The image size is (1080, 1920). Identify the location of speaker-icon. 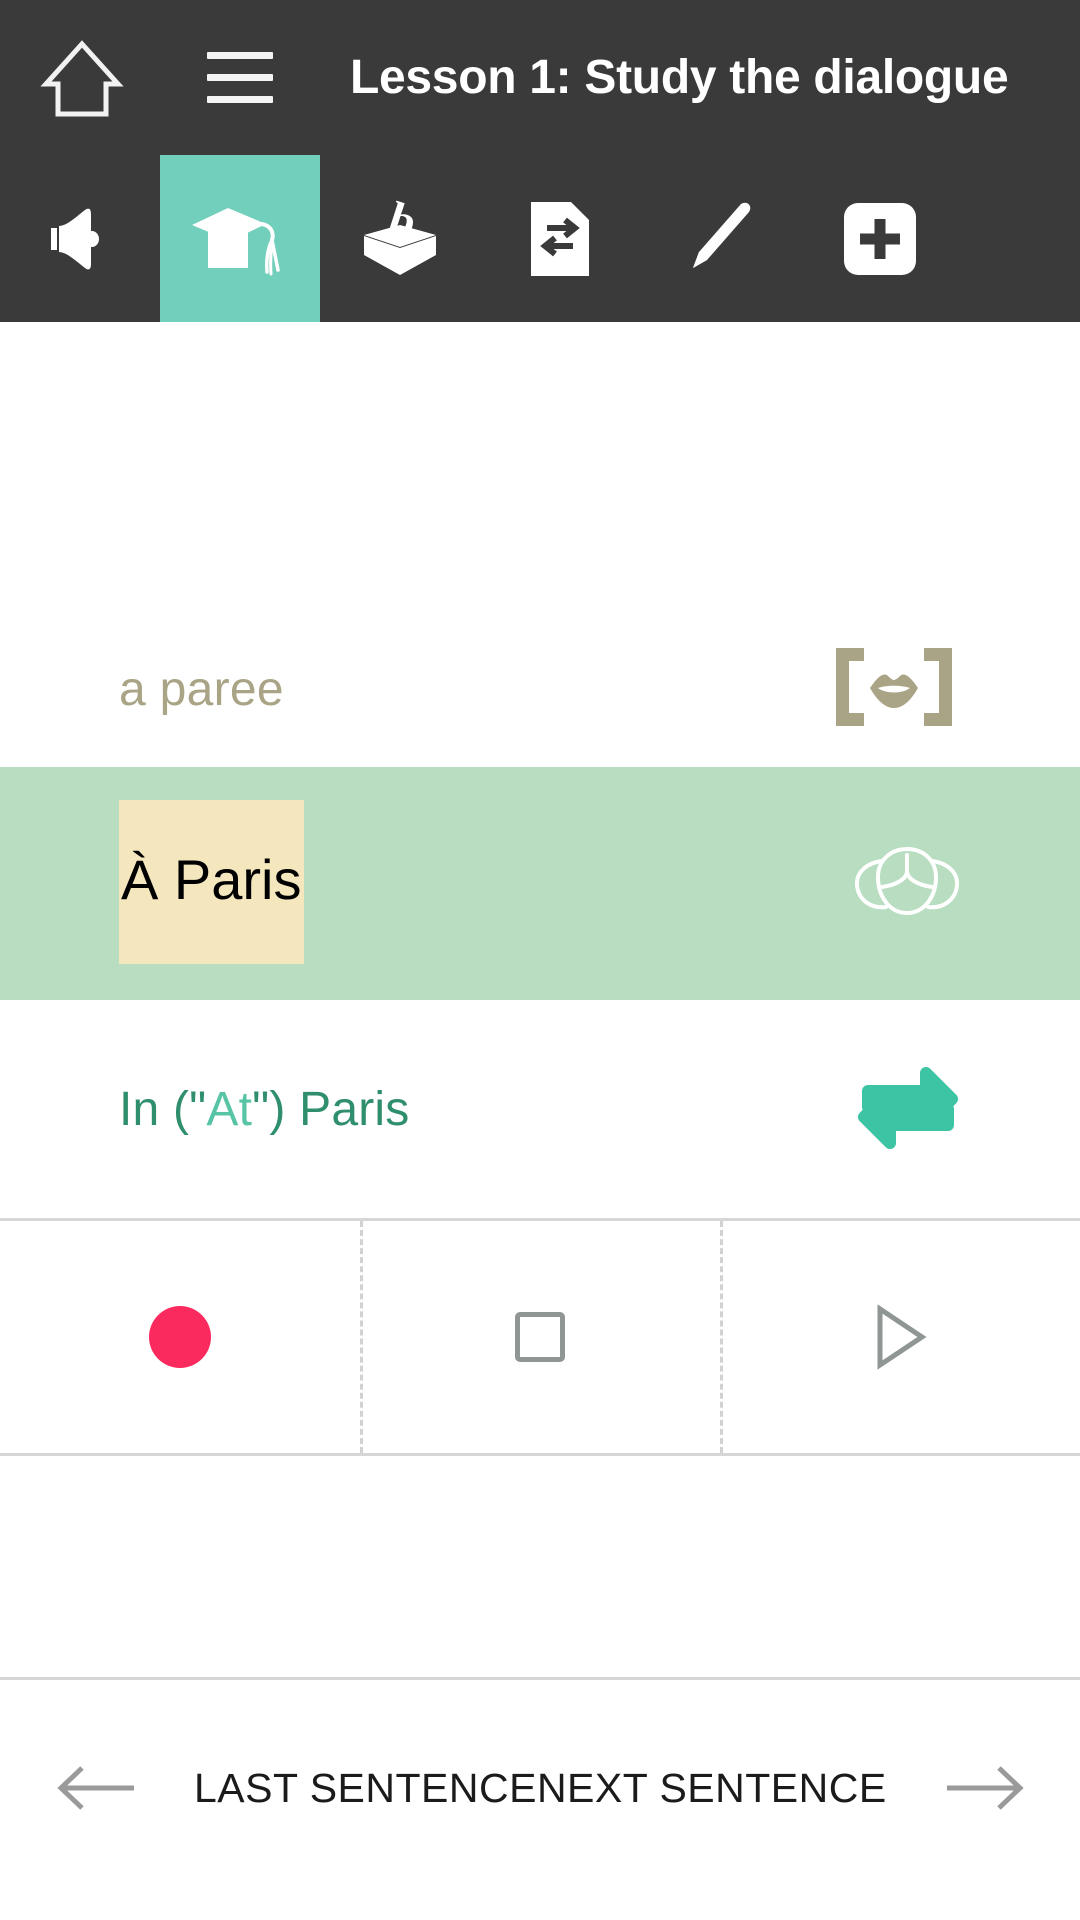
(75, 238).